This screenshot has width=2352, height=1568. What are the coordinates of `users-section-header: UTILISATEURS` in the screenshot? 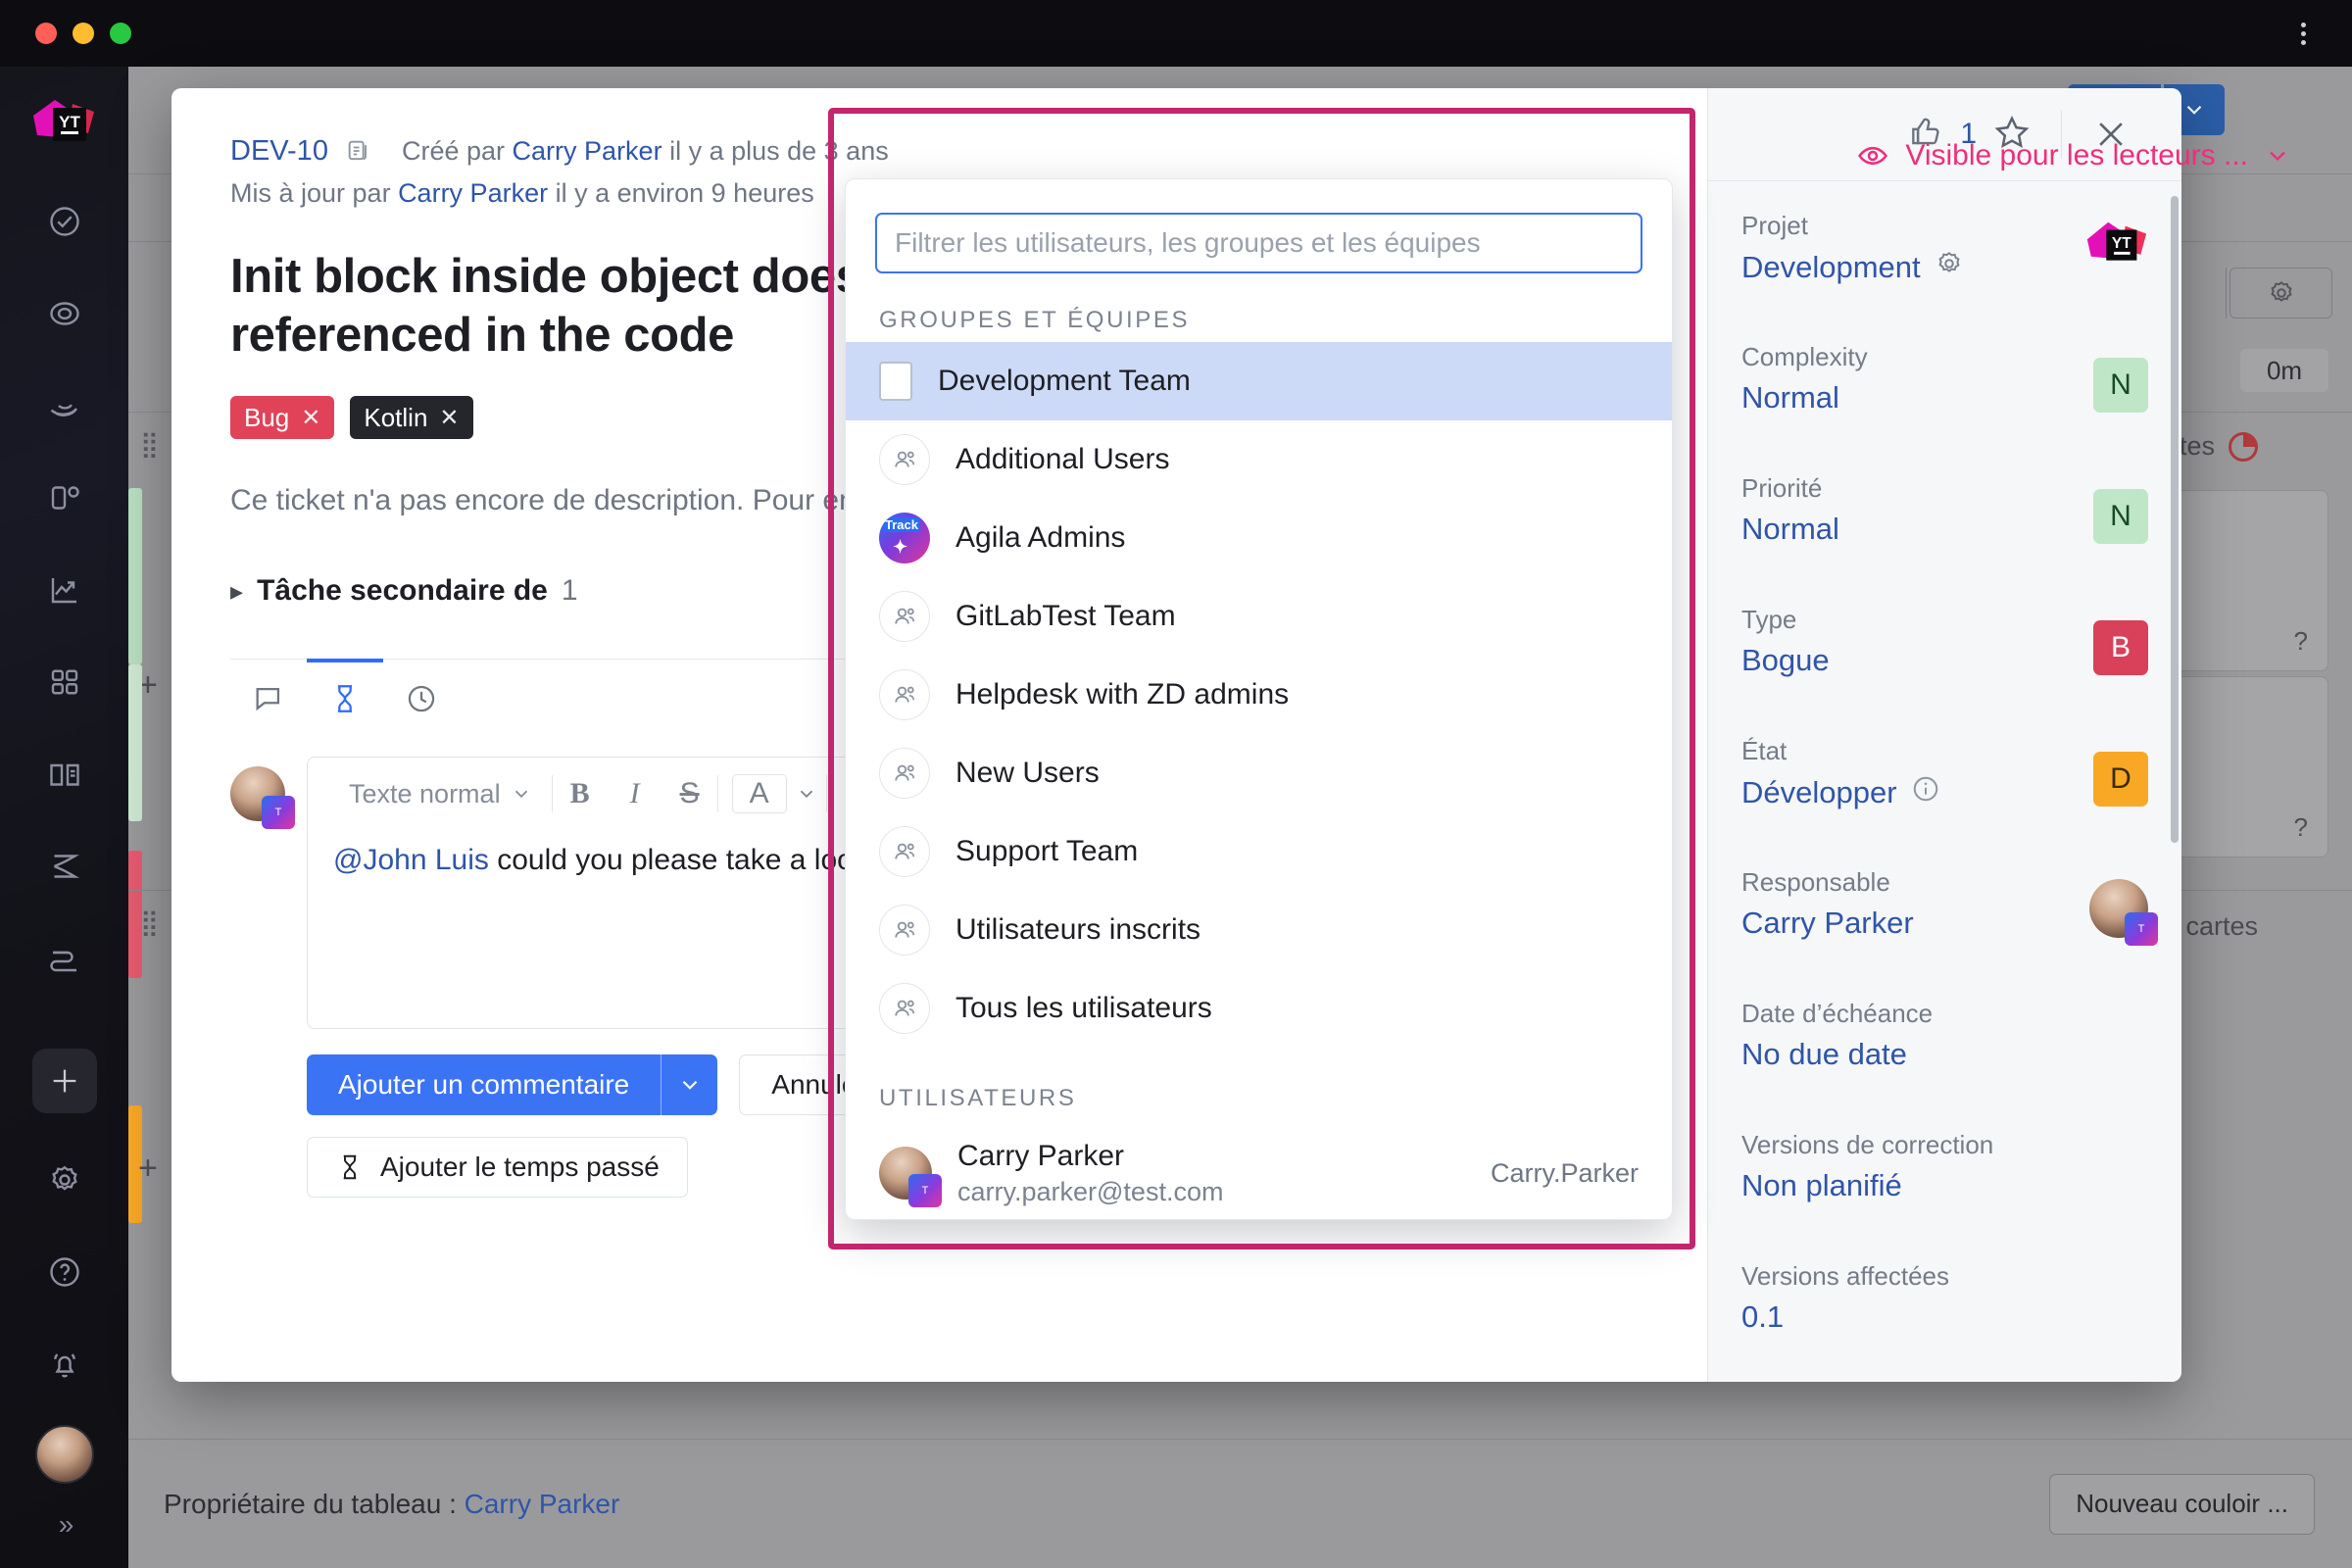 It's located at (978, 1098).